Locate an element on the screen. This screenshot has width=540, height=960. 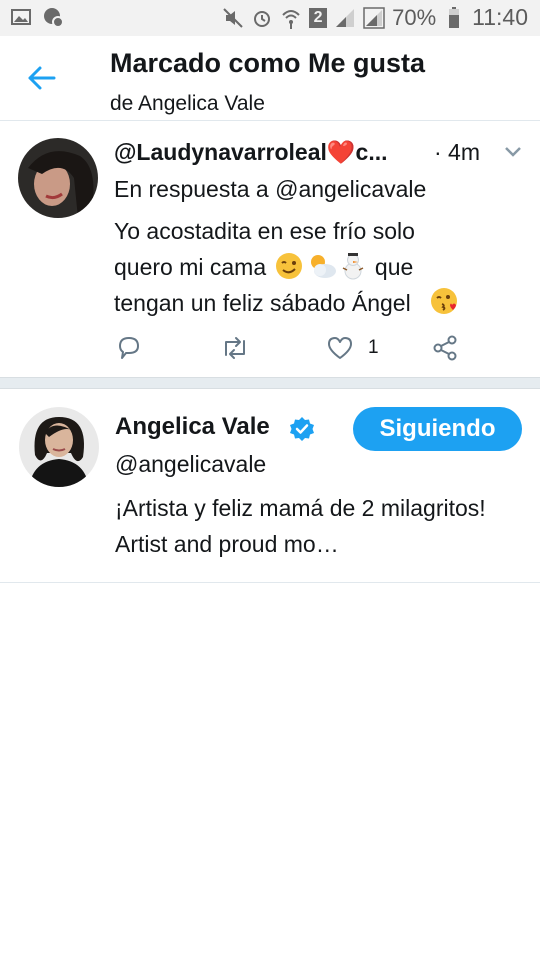
snowman-emoji-icon is located at coordinates (353, 266).